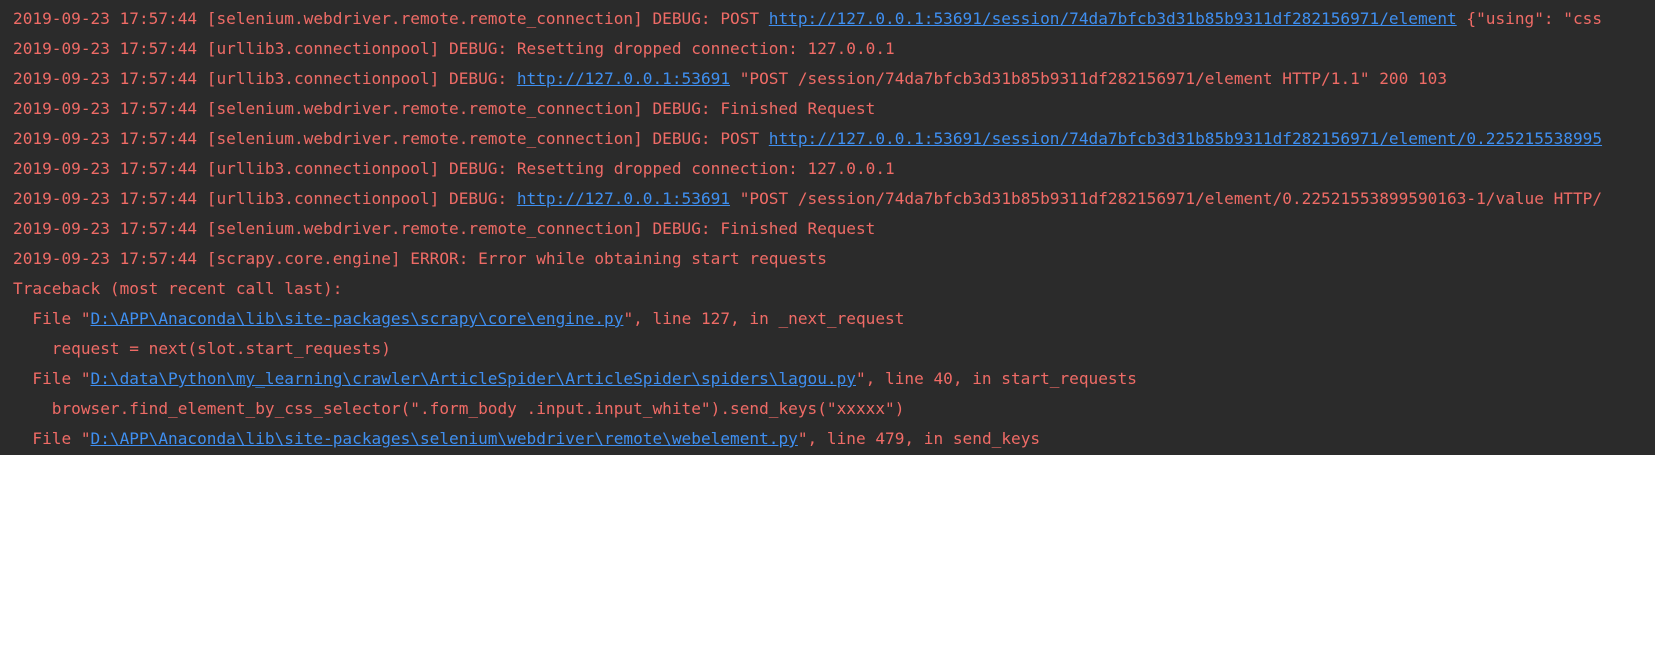 Image resolution: width=1655 pixels, height=648 pixels. Describe the element at coordinates (996, 378) in the screenshot. I see `log-text: ", line 40, in start_requests` at that location.